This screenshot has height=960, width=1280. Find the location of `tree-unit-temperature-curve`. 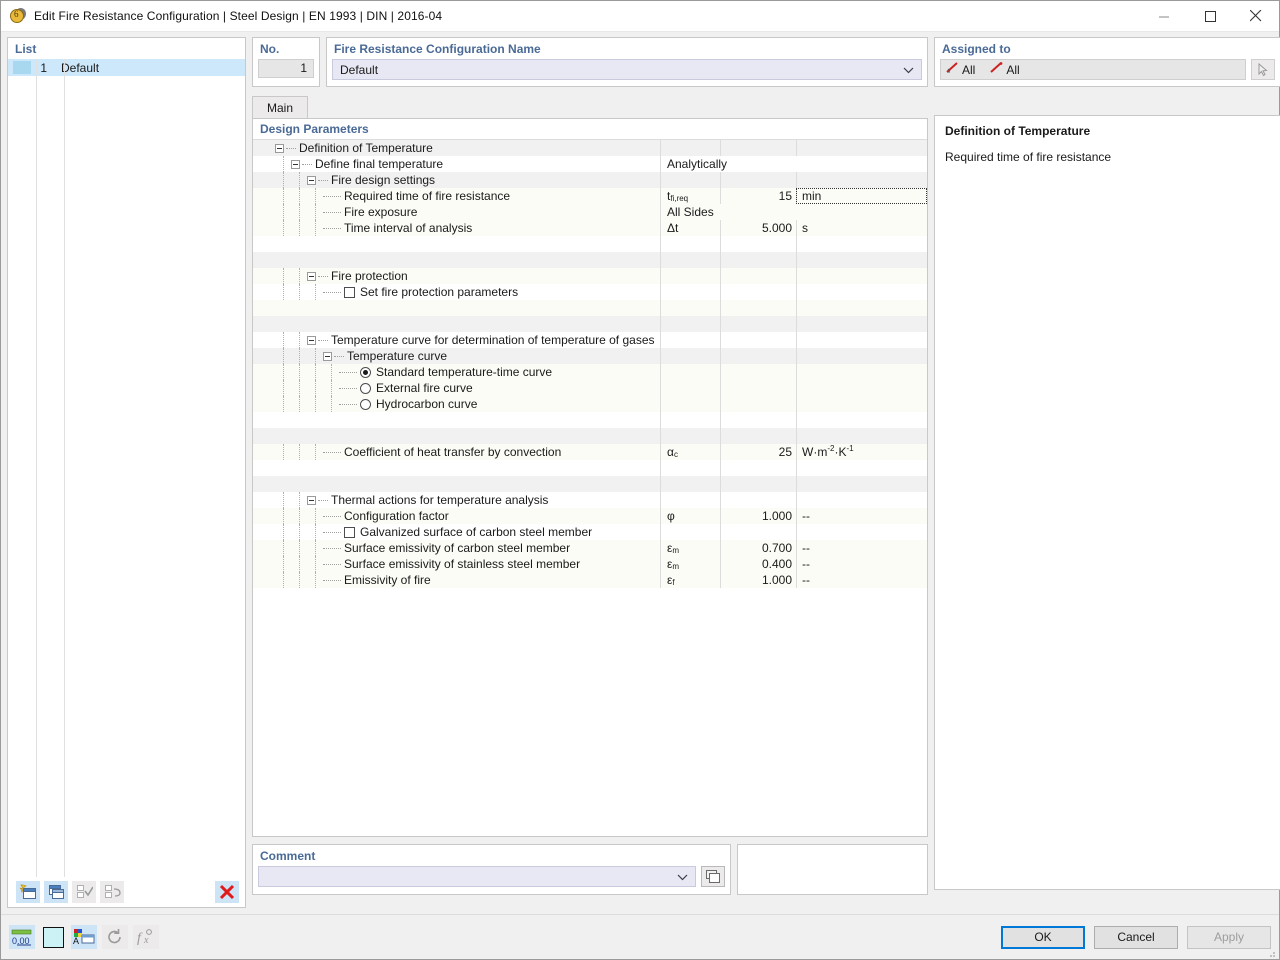

tree-unit-temperature-curve is located at coordinates (861, 356).